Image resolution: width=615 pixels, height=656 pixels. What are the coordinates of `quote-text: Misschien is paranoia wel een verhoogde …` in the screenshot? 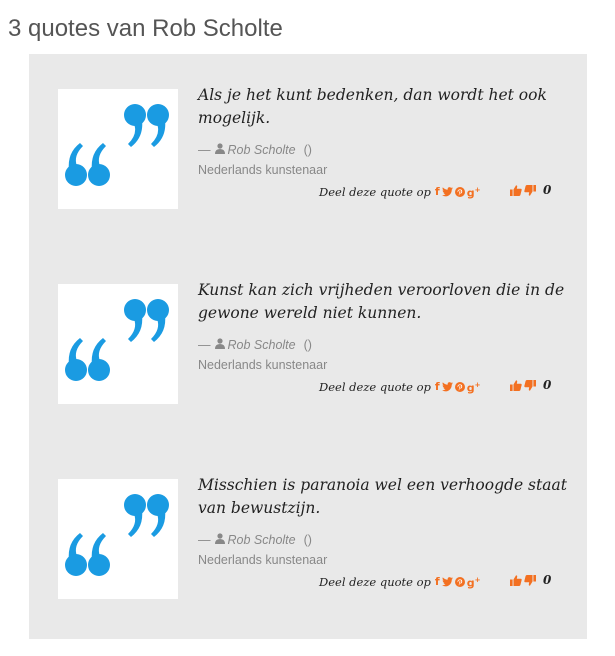 It's located at (383, 497).